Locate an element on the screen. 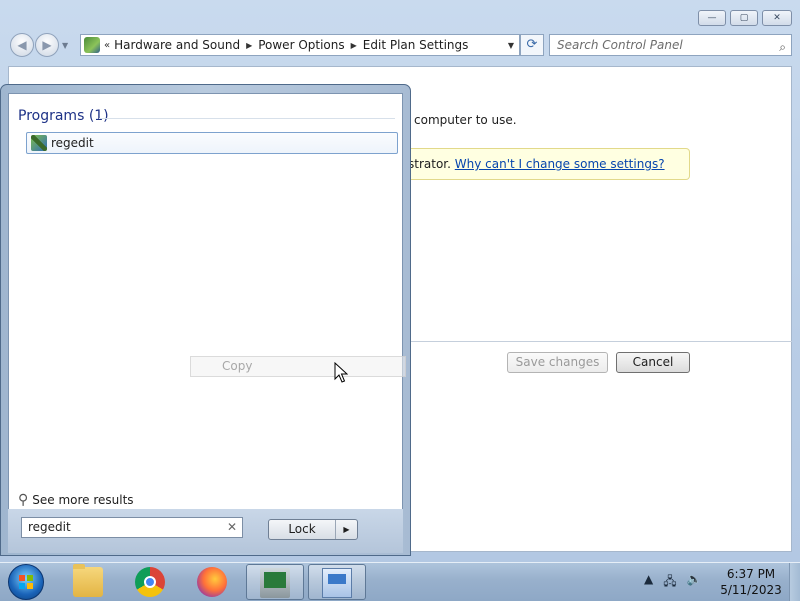 Image resolution: width=800 pixels, height=601 pixels. taskbar-firefox is located at coordinates (213, 582).